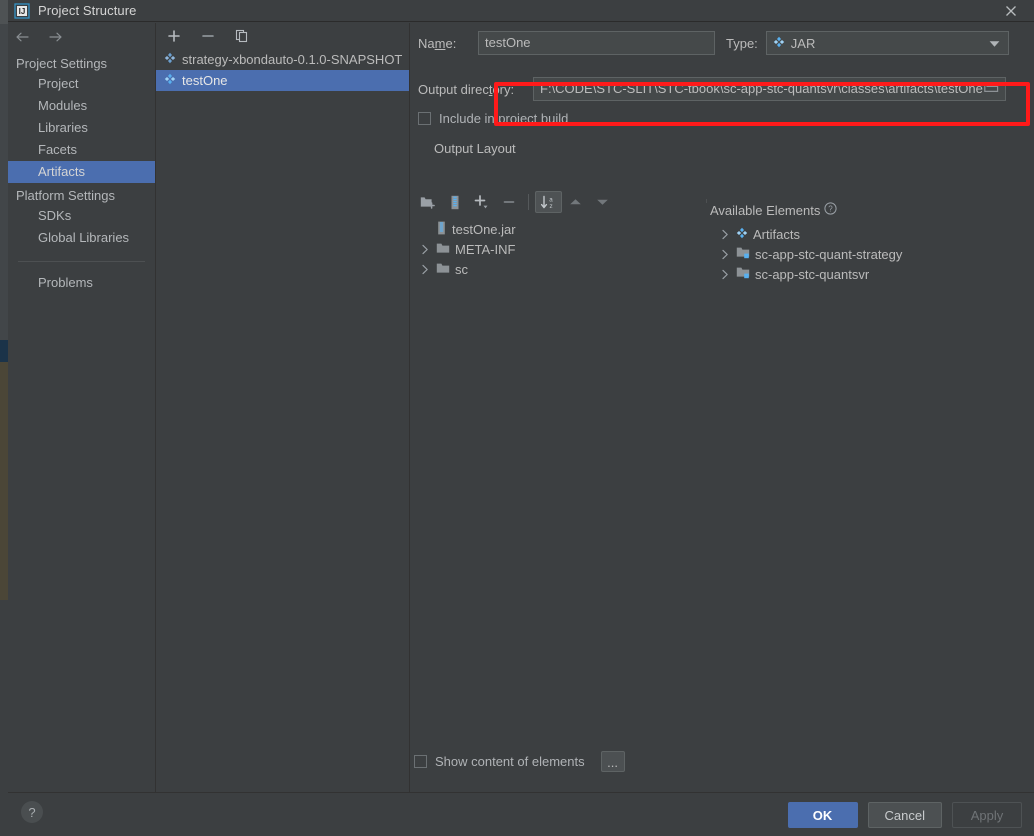  I want to click on artifact-list-item-label: strategy-xbondauto-0.1.0-SNAPSHOT, so click(292, 59).